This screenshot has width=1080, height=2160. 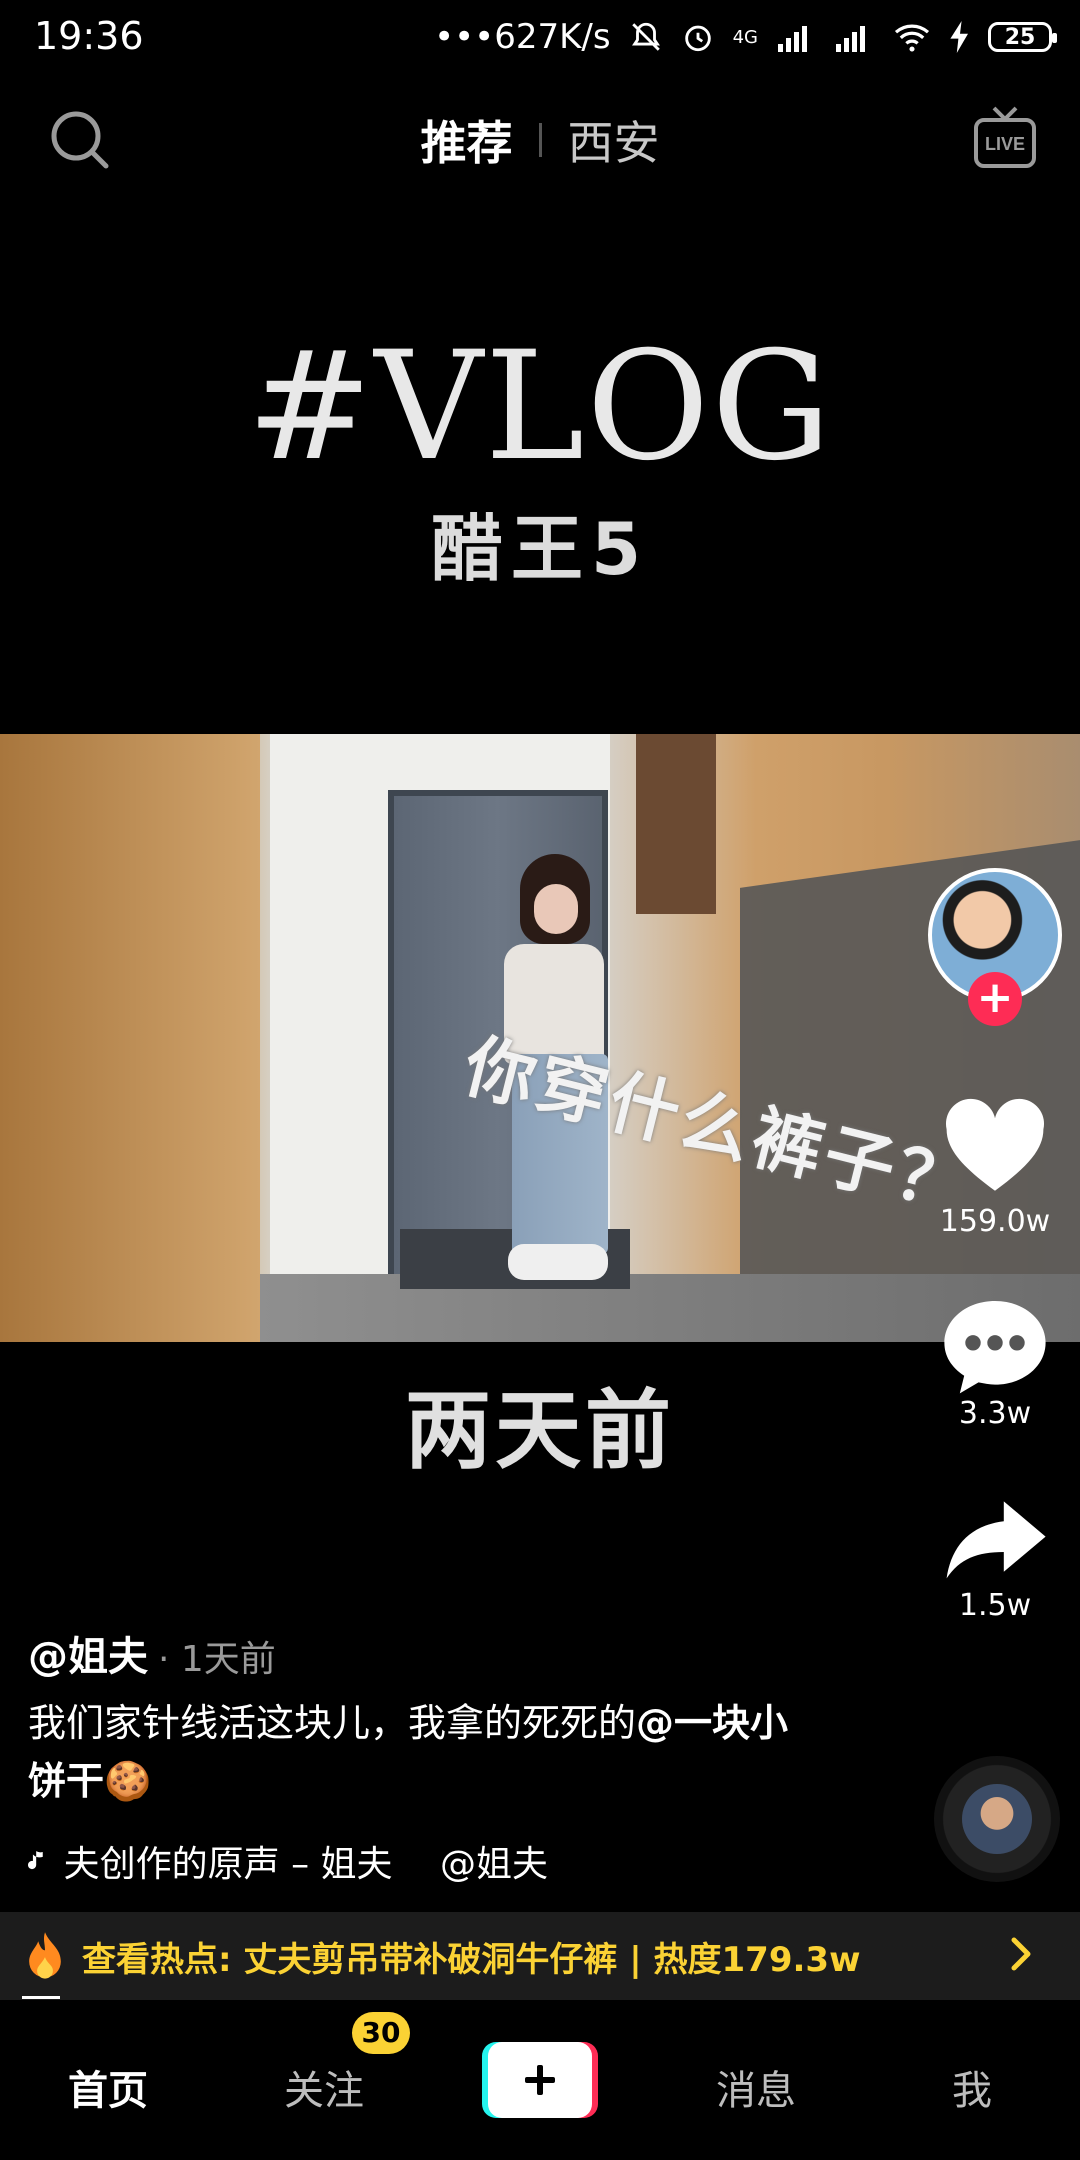 I want to click on charging-icon, so click(x=959, y=37).